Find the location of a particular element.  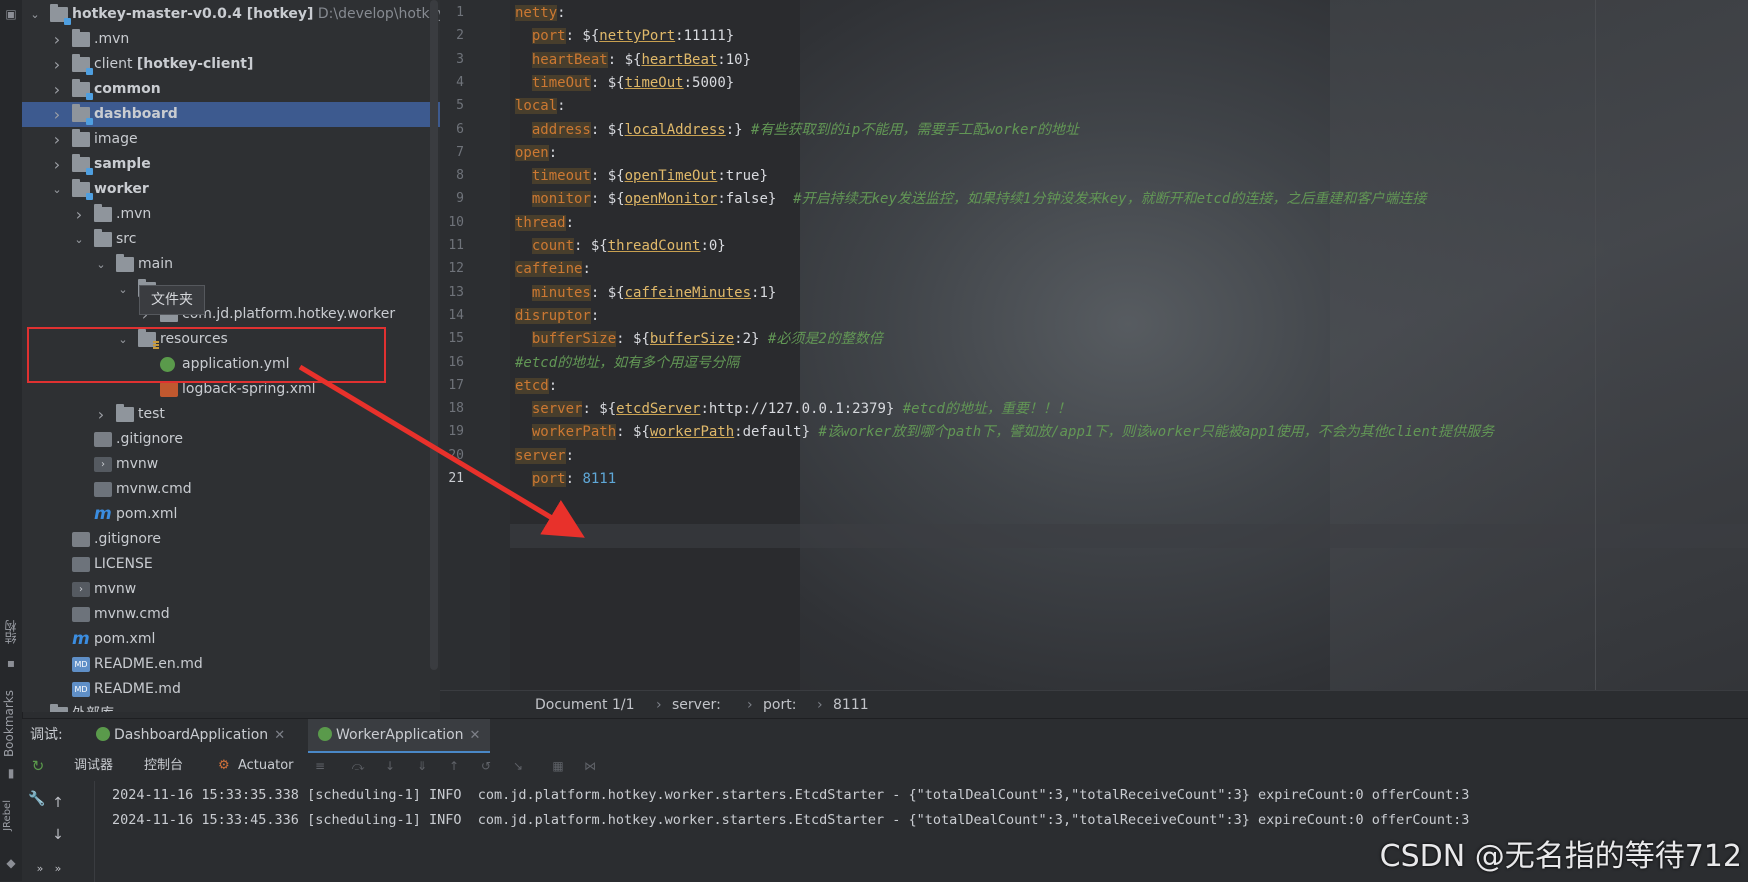

breadcrumb-port: port: is located at coordinates (779, 704).